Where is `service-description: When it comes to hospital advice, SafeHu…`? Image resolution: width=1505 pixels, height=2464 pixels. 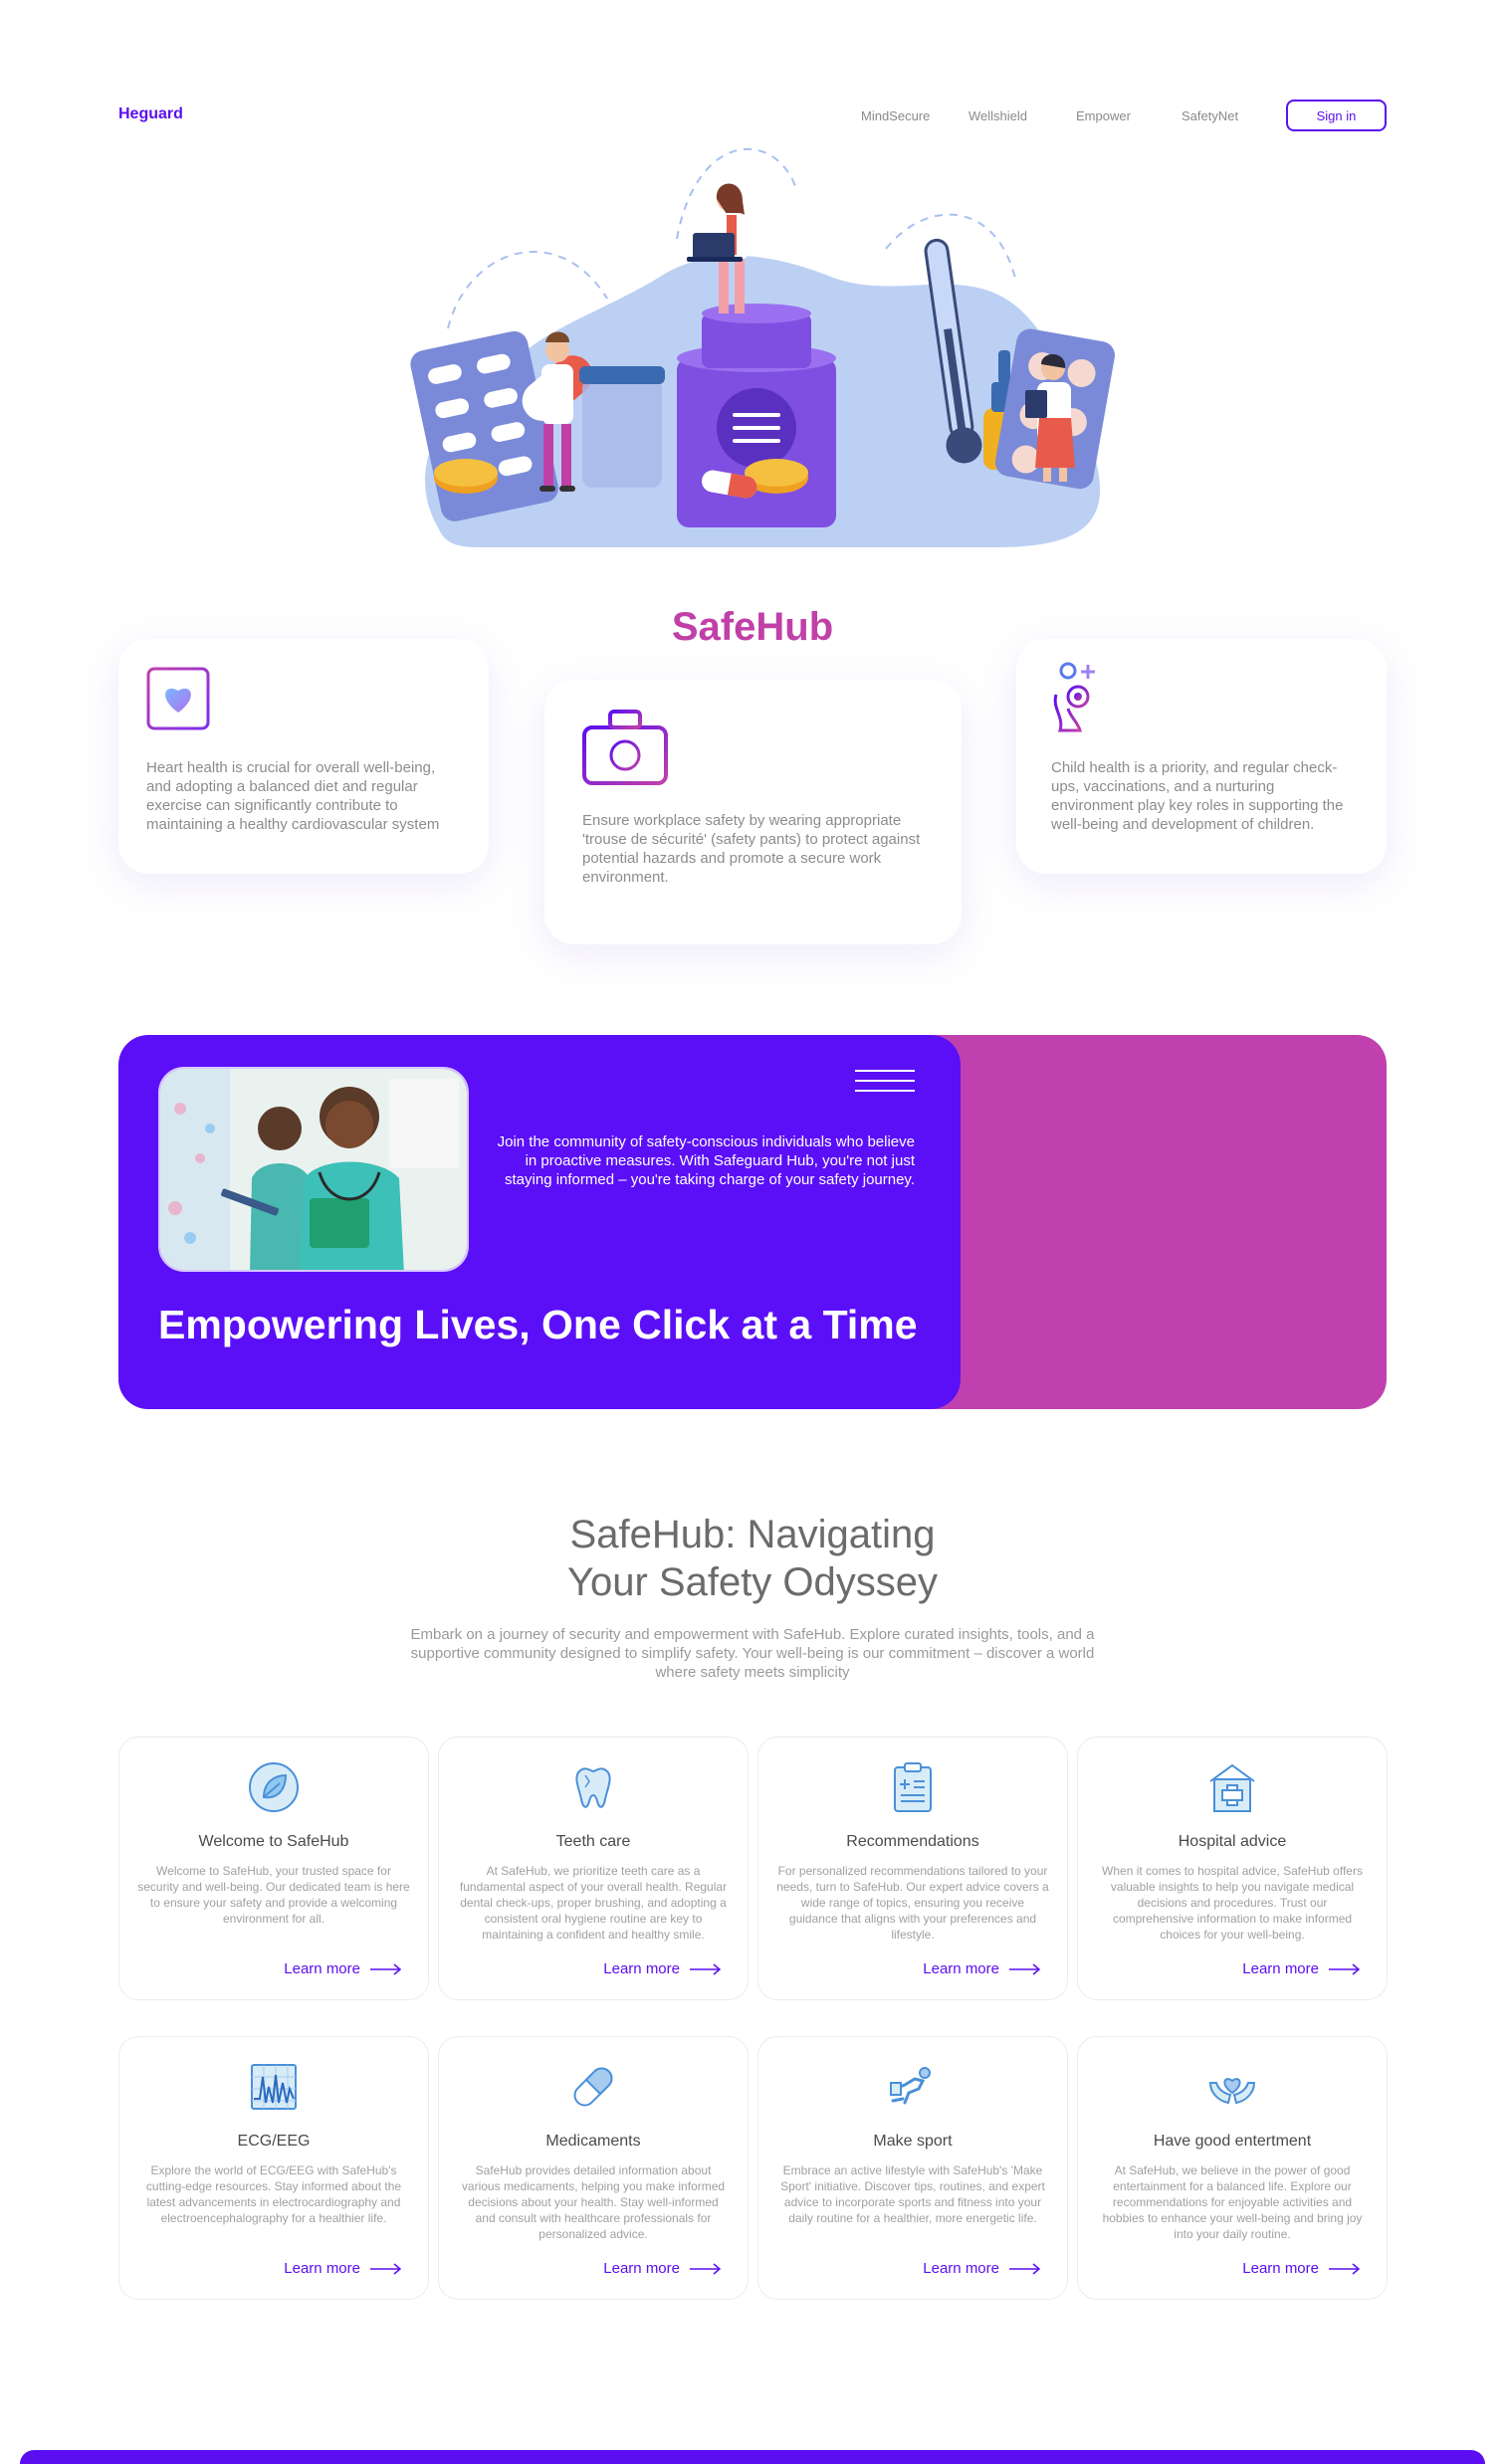 service-description: When it comes to hospital advice, SafeHu… is located at coordinates (1233, 1903).